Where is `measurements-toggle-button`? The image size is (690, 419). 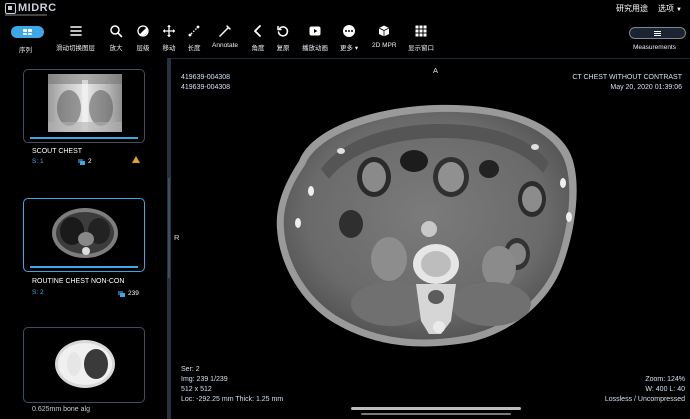
measurements-toggle-button is located at coordinates (657, 33).